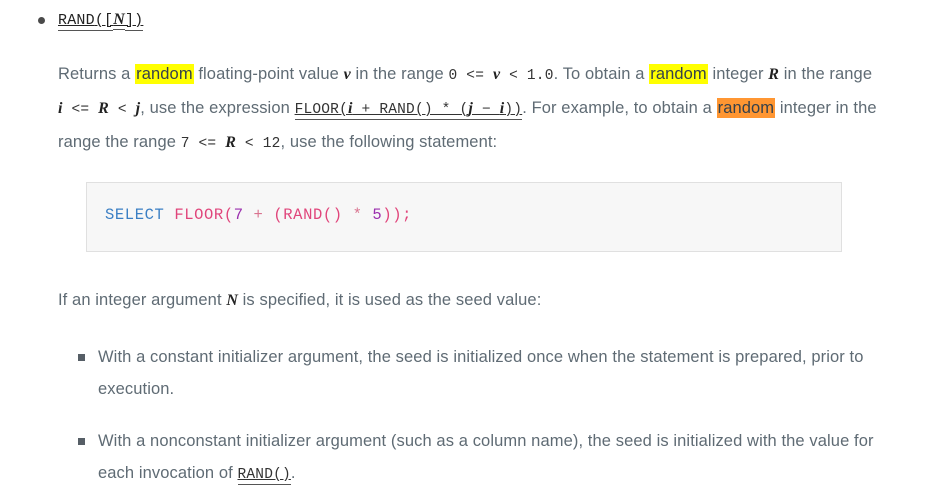  Describe the element at coordinates (468, 21) in the screenshot. I see `function-entry: RAND([N])` at that location.